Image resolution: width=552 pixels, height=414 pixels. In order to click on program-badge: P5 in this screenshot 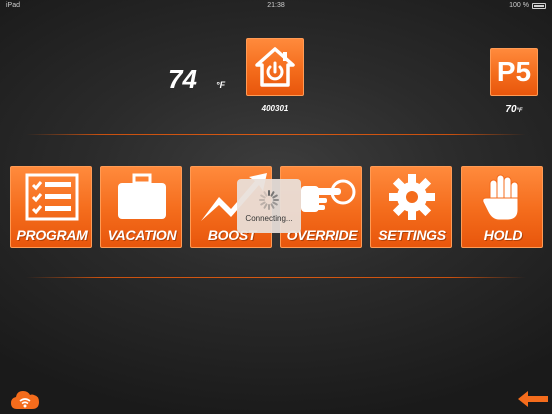, I will do `click(514, 72)`.